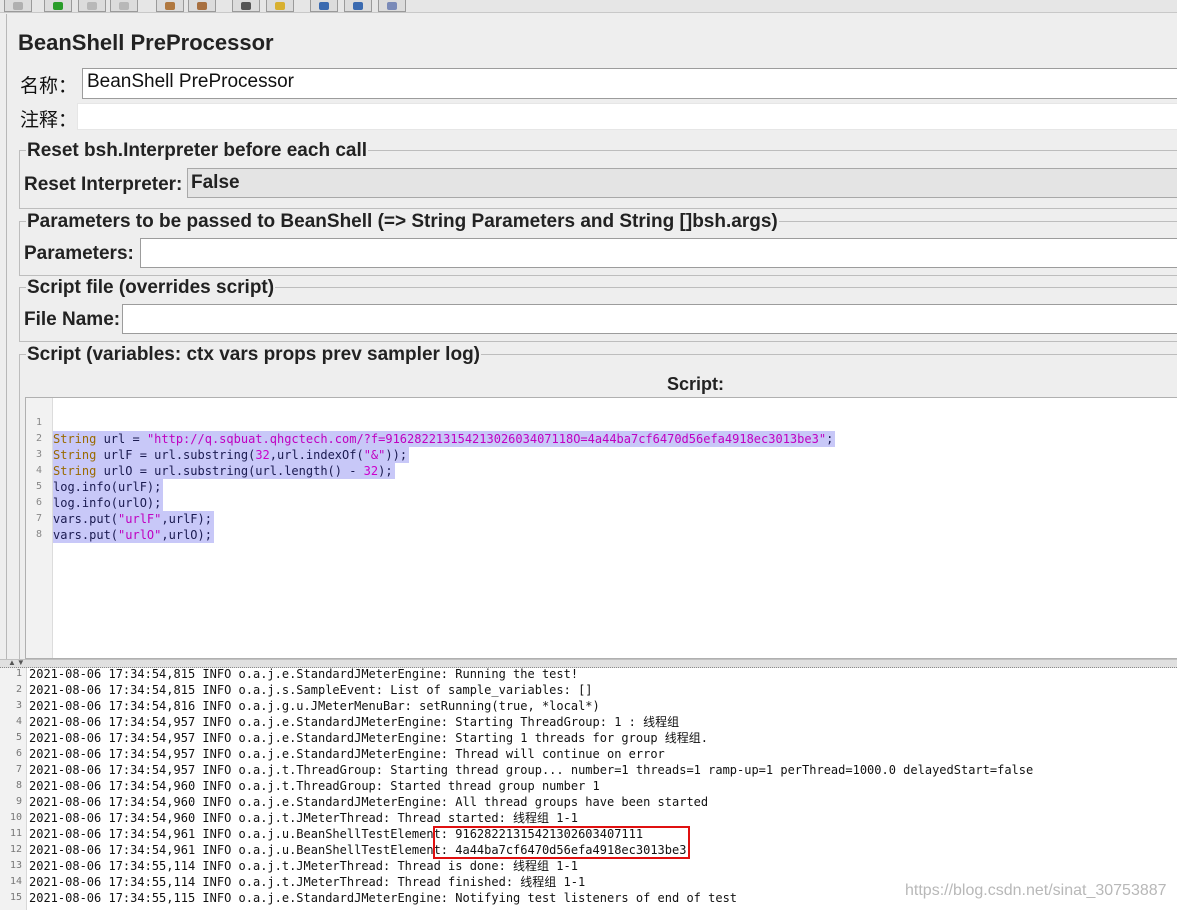 The height and width of the screenshot is (910, 1177). I want to click on splitter-arrows-icon: ▲▼, so click(17, 662).